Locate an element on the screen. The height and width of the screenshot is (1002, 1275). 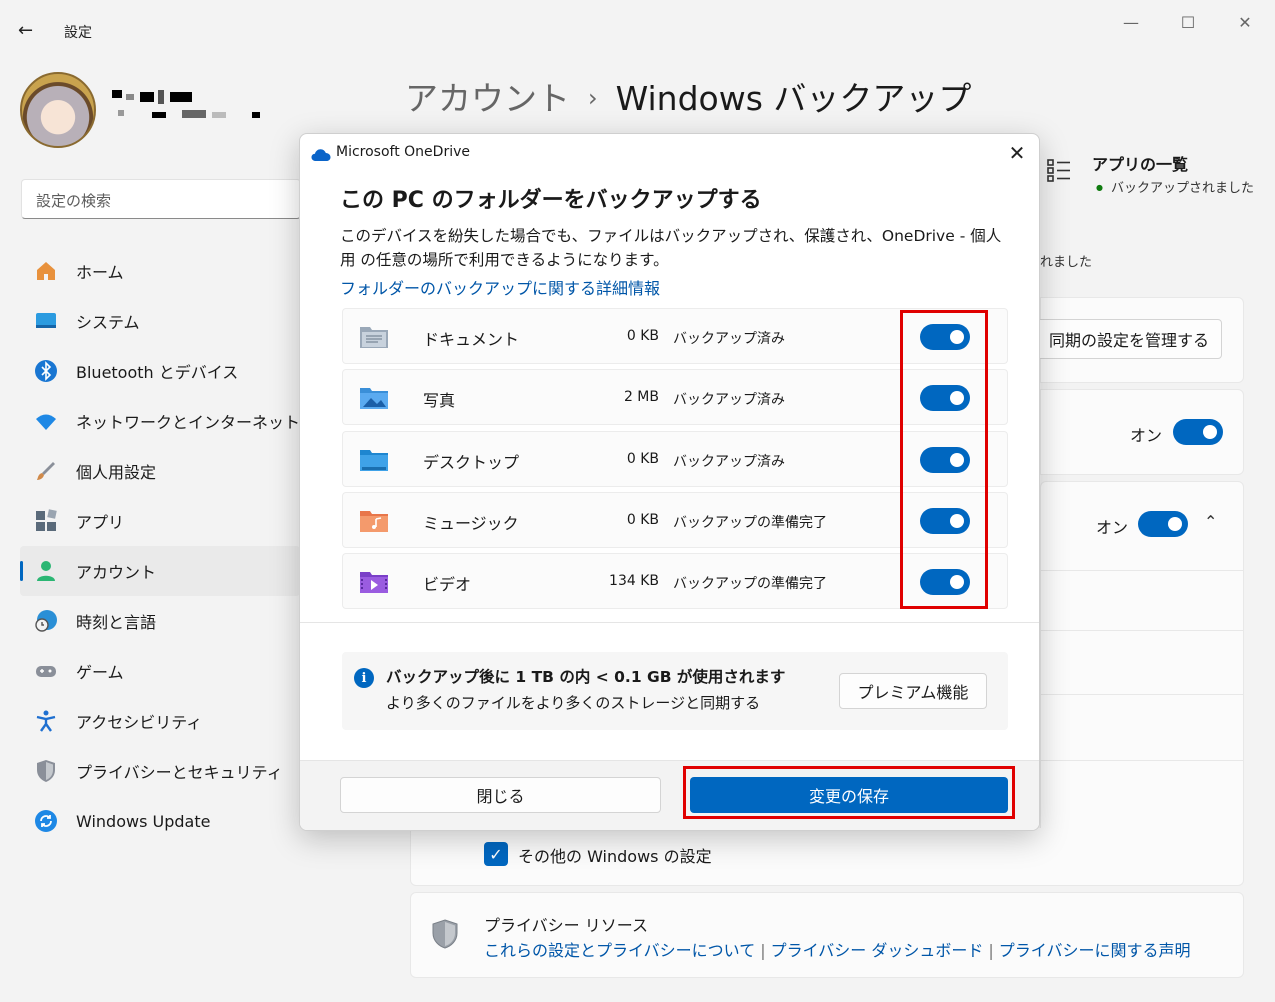
backup-status-partial: れました is located at coordinates (1066, 262).